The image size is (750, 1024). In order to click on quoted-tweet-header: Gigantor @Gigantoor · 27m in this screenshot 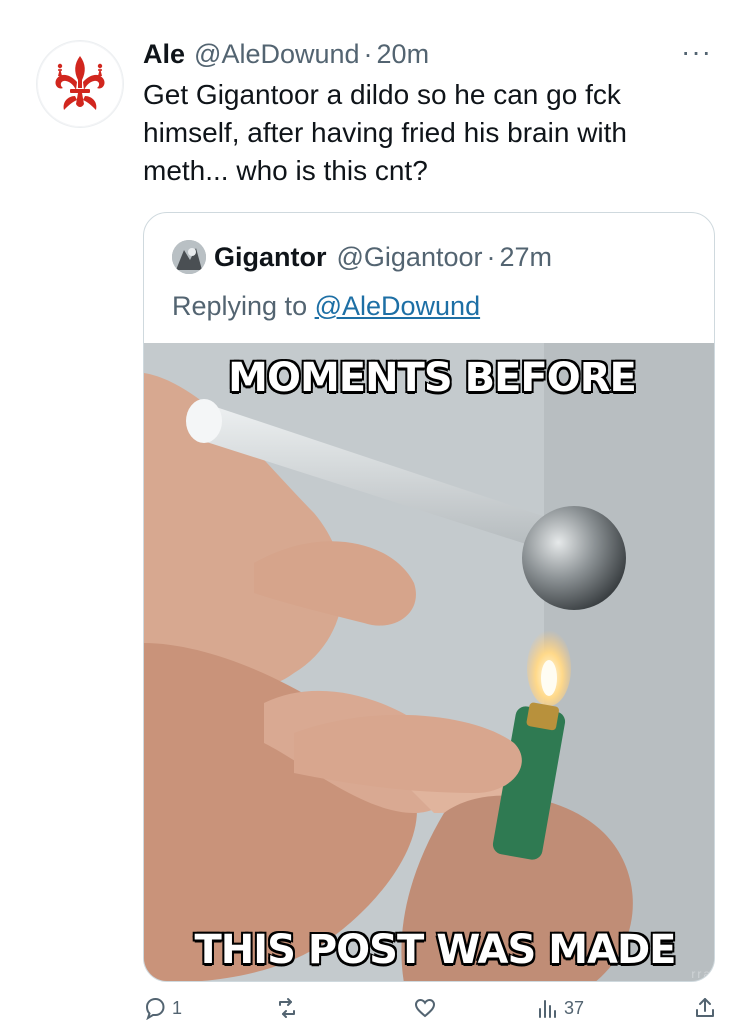, I will do `click(362, 257)`.